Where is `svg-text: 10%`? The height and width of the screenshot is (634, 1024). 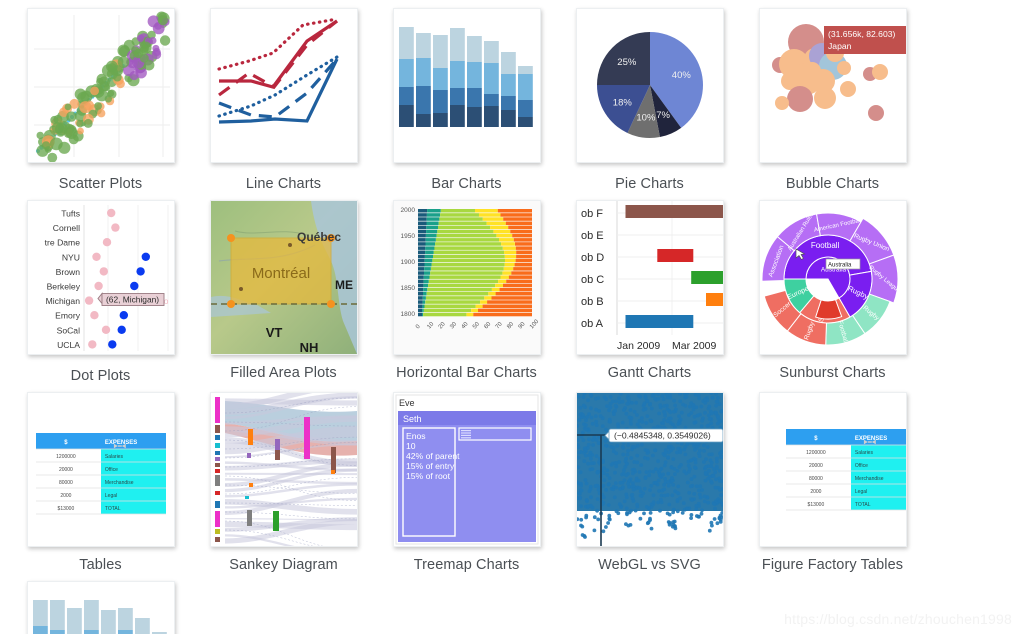 svg-text: 10% is located at coordinates (646, 118).